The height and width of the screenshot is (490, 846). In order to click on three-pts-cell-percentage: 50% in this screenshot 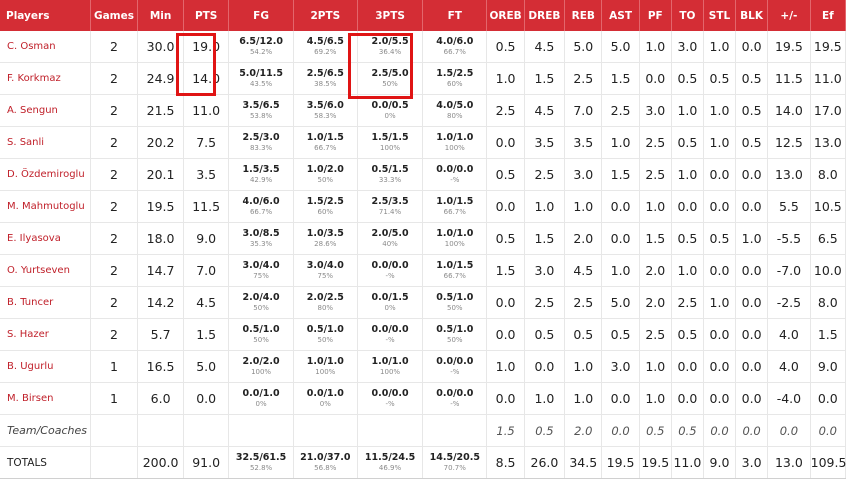, I will do `click(390, 83)`.